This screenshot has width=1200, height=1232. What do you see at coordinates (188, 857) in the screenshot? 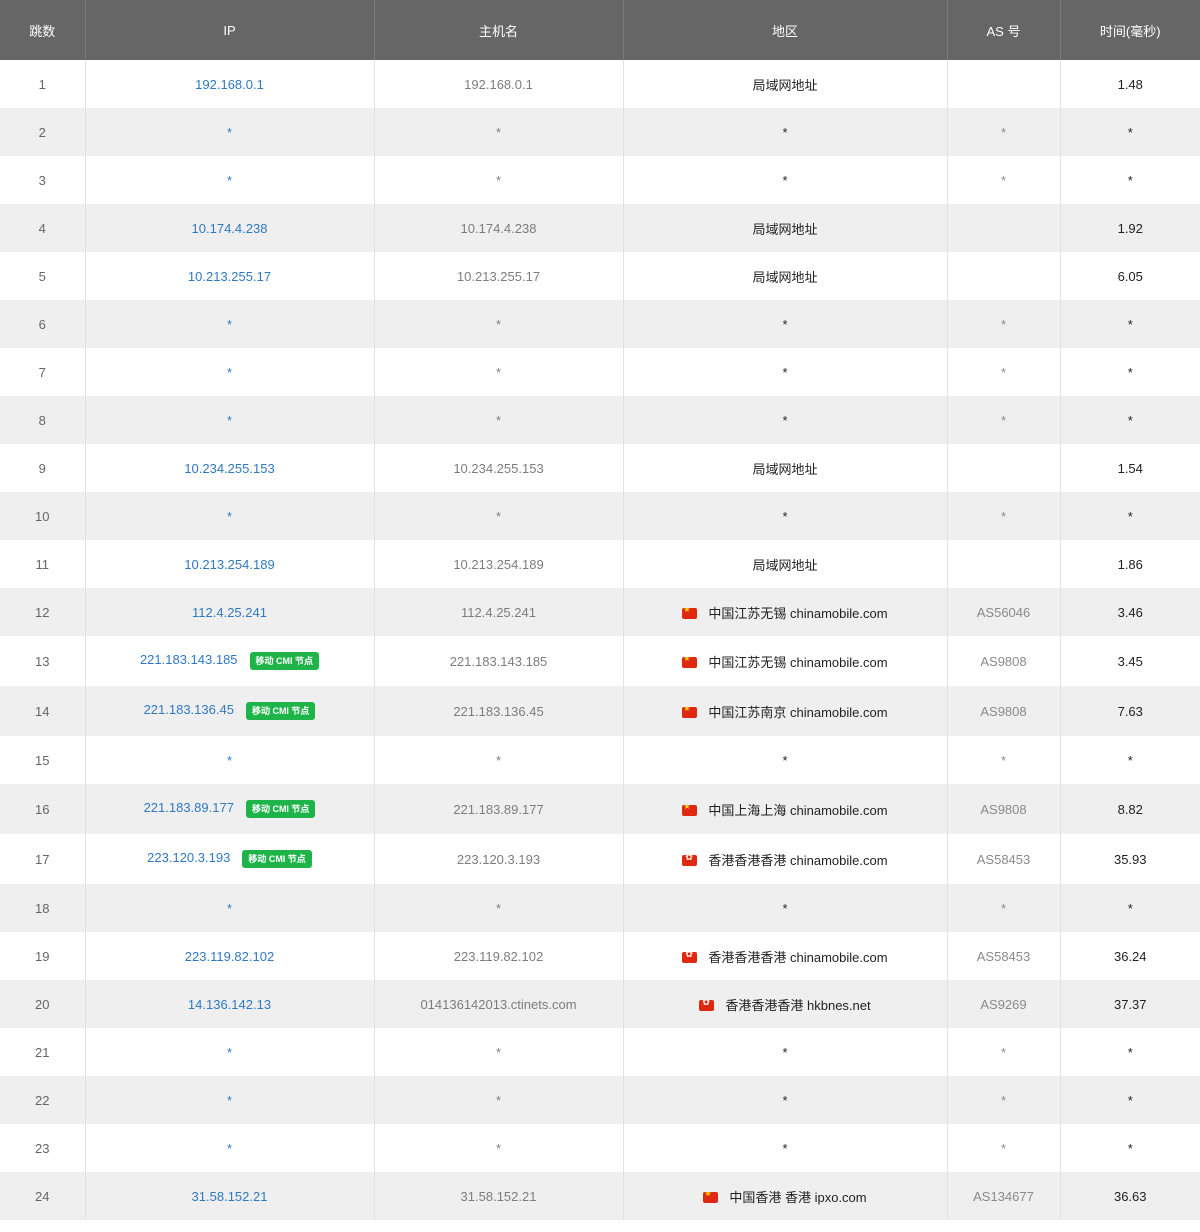
I see `ip-link: 223.120.3.193` at bounding box center [188, 857].